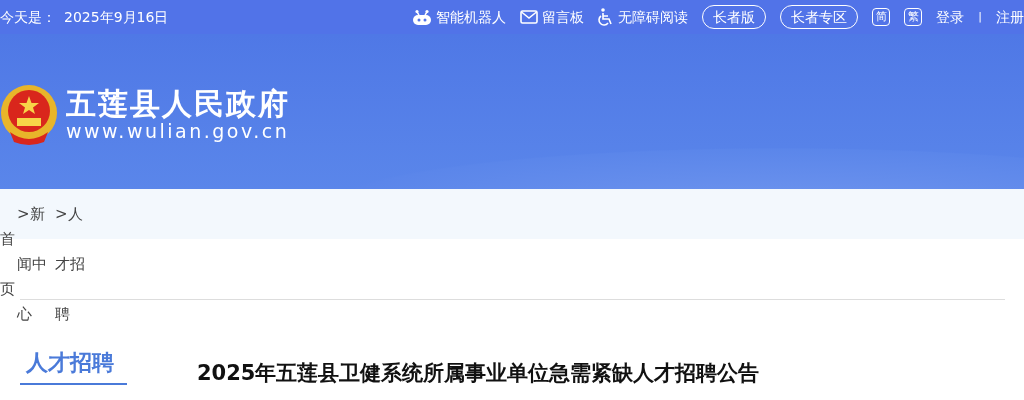 The image size is (1024, 400). I want to click on message-board-link: 留言板, so click(552, 17).